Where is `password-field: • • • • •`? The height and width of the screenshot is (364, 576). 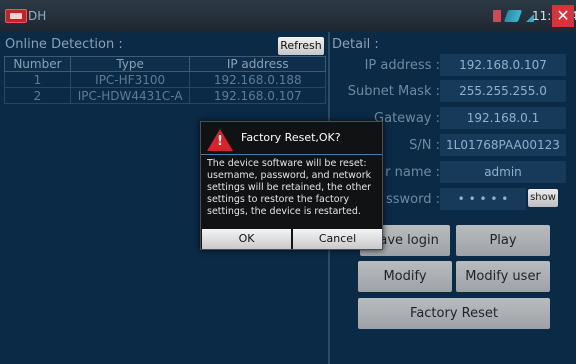 password-field: • • • • • is located at coordinates (483, 199).